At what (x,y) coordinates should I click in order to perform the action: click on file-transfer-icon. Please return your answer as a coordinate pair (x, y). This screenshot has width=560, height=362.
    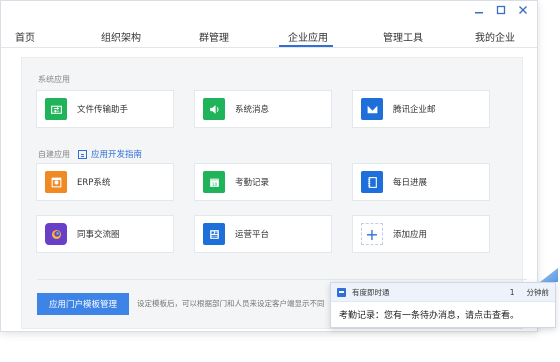
    Looking at the image, I should click on (56, 109).